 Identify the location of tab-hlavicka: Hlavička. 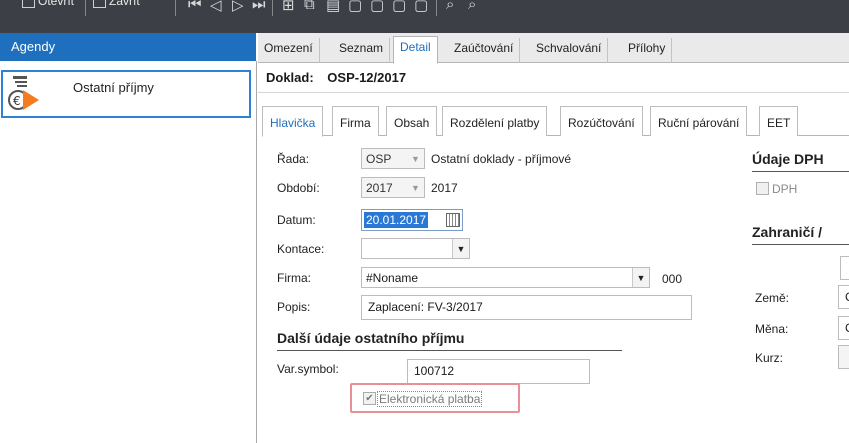
(293, 121).